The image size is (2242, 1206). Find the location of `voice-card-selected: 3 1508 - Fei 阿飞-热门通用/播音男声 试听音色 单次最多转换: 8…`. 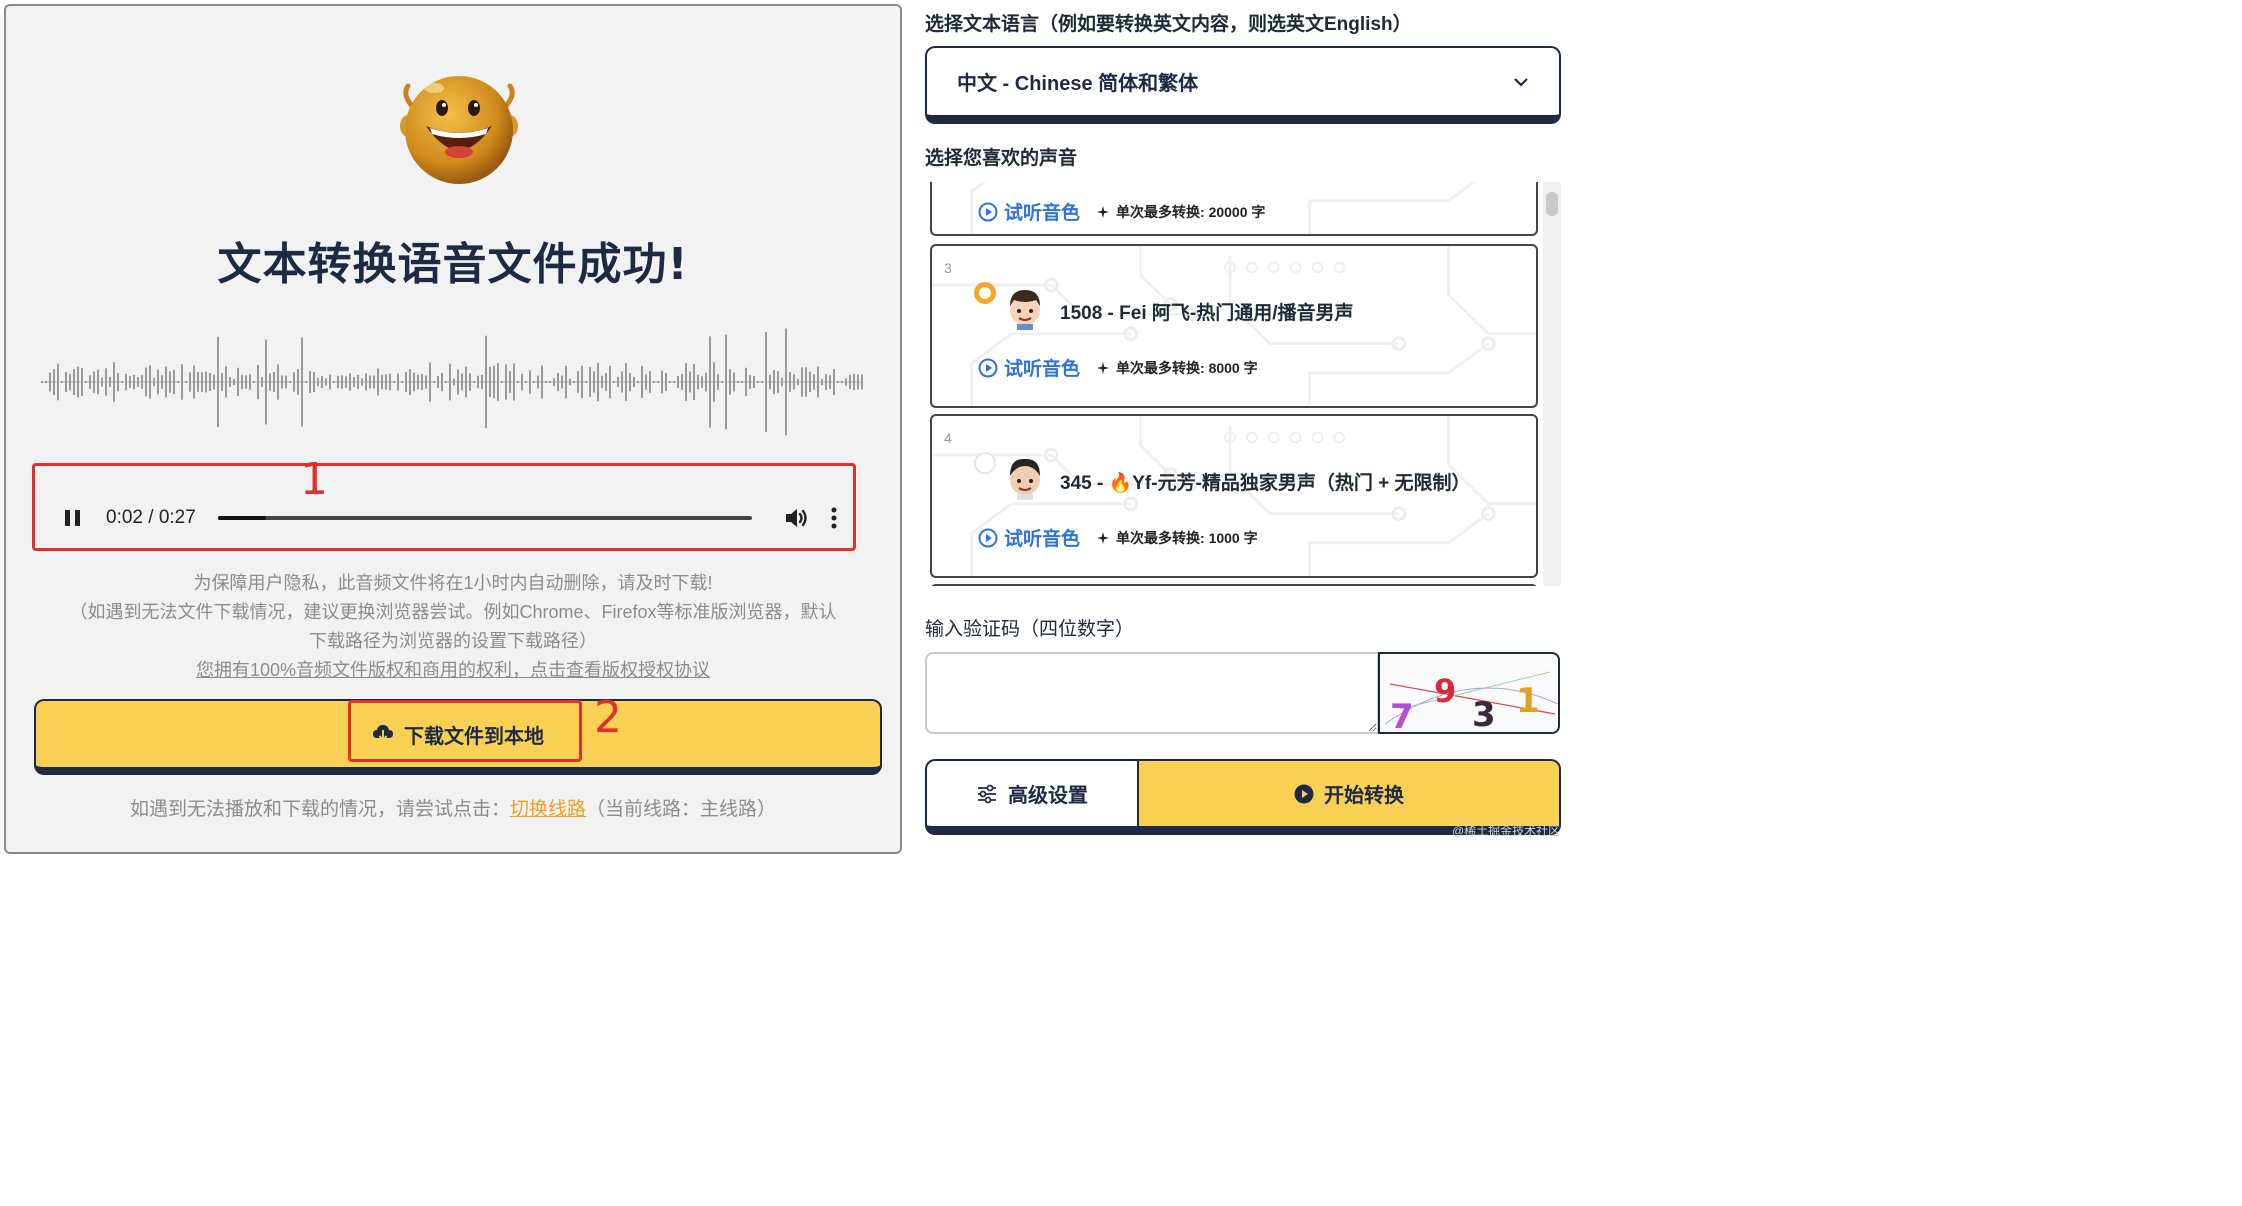

voice-card-selected: 3 1508 - Fei 阿飞-热门通用/播音男声 试听音色 单次最多转换: 8… is located at coordinates (1234, 326).